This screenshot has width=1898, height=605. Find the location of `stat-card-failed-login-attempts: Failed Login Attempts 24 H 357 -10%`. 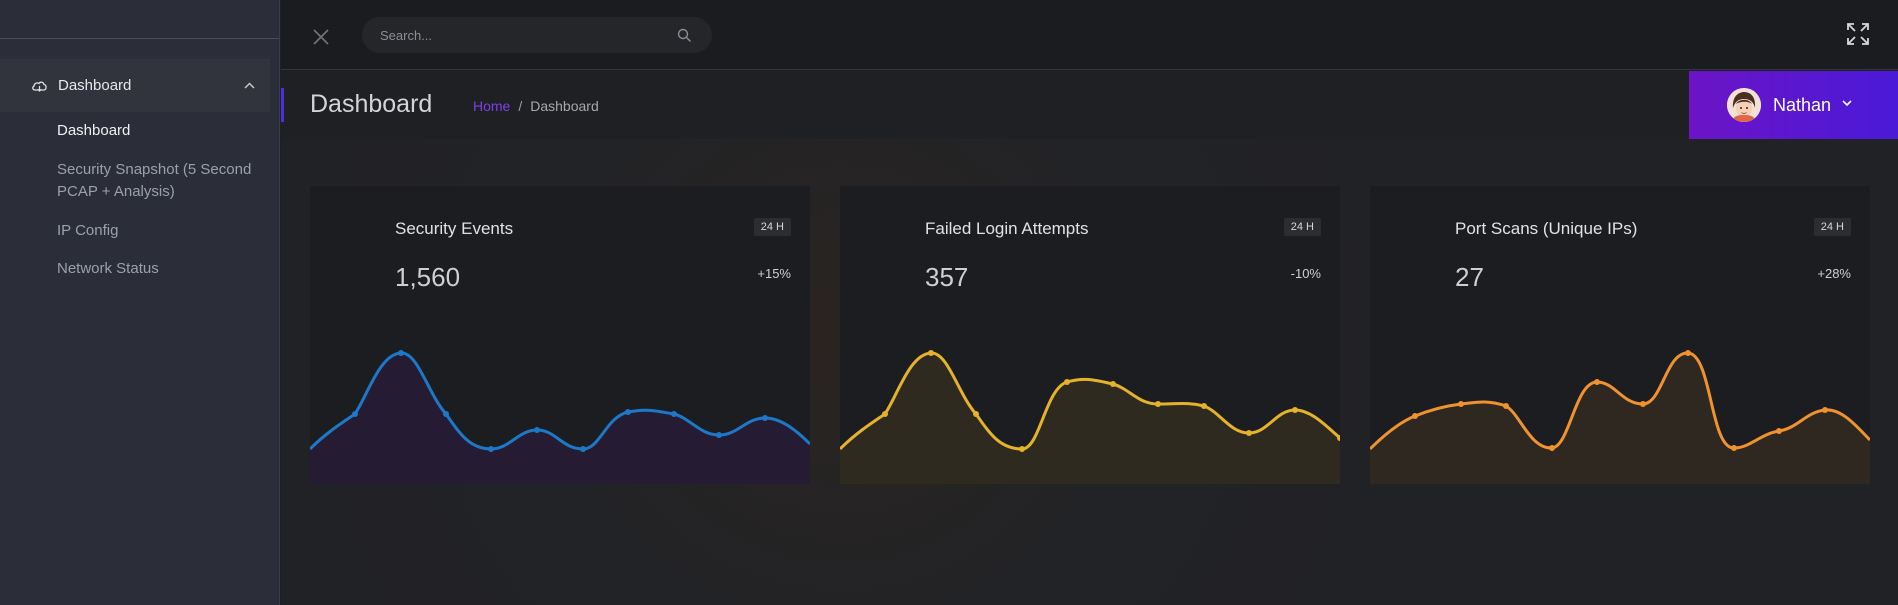

stat-card-failed-login-attempts: Failed Login Attempts 24 H 357 -10% is located at coordinates (1090, 335).